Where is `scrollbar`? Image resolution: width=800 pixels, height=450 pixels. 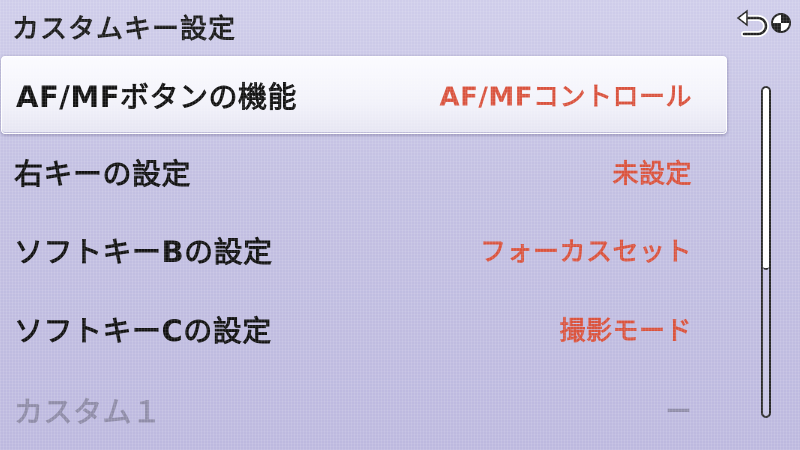
scrollbar is located at coordinates (766, 252).